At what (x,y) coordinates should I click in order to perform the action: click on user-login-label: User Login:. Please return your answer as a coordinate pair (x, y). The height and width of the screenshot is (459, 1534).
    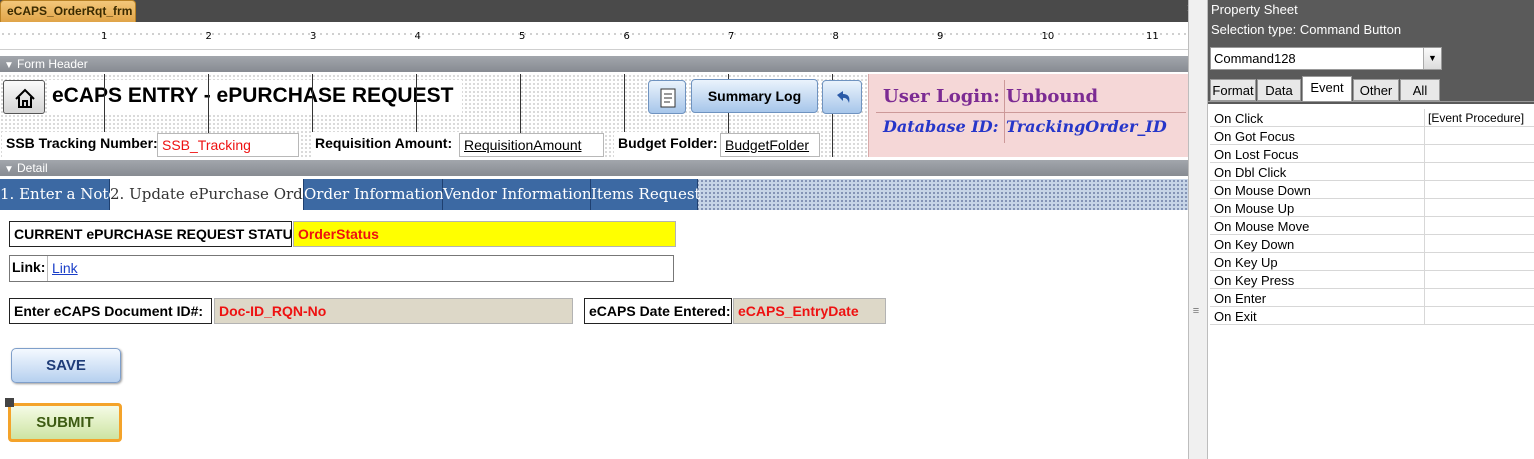
    Looking at the image, I should click on (941, 96).